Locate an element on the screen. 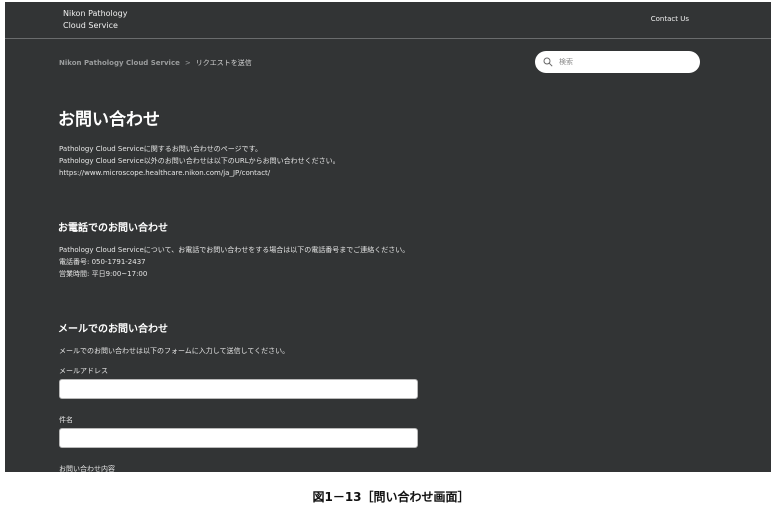  brand-line-1: Nikon Pathology is located at coordinates (95, 13).